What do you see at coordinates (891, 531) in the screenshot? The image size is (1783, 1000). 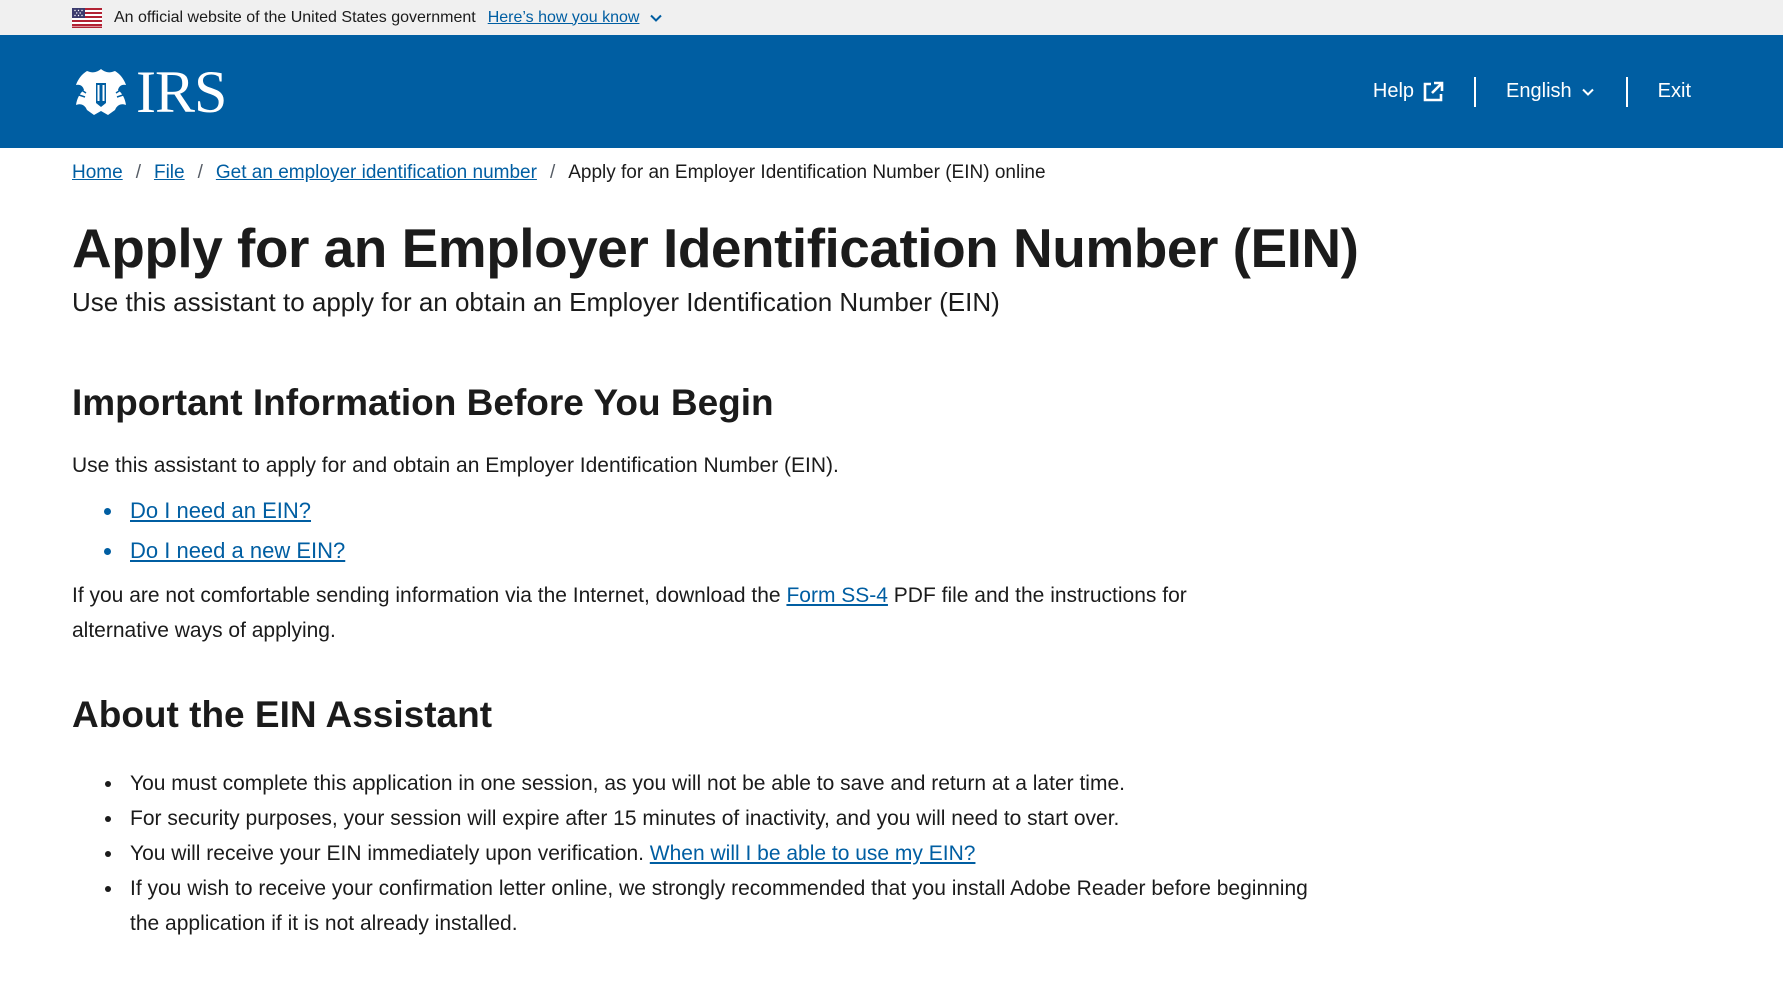 I see `ein-help-links: Do I need an EIN? Do I need a new EIN?` at bounding box center [891, 531].